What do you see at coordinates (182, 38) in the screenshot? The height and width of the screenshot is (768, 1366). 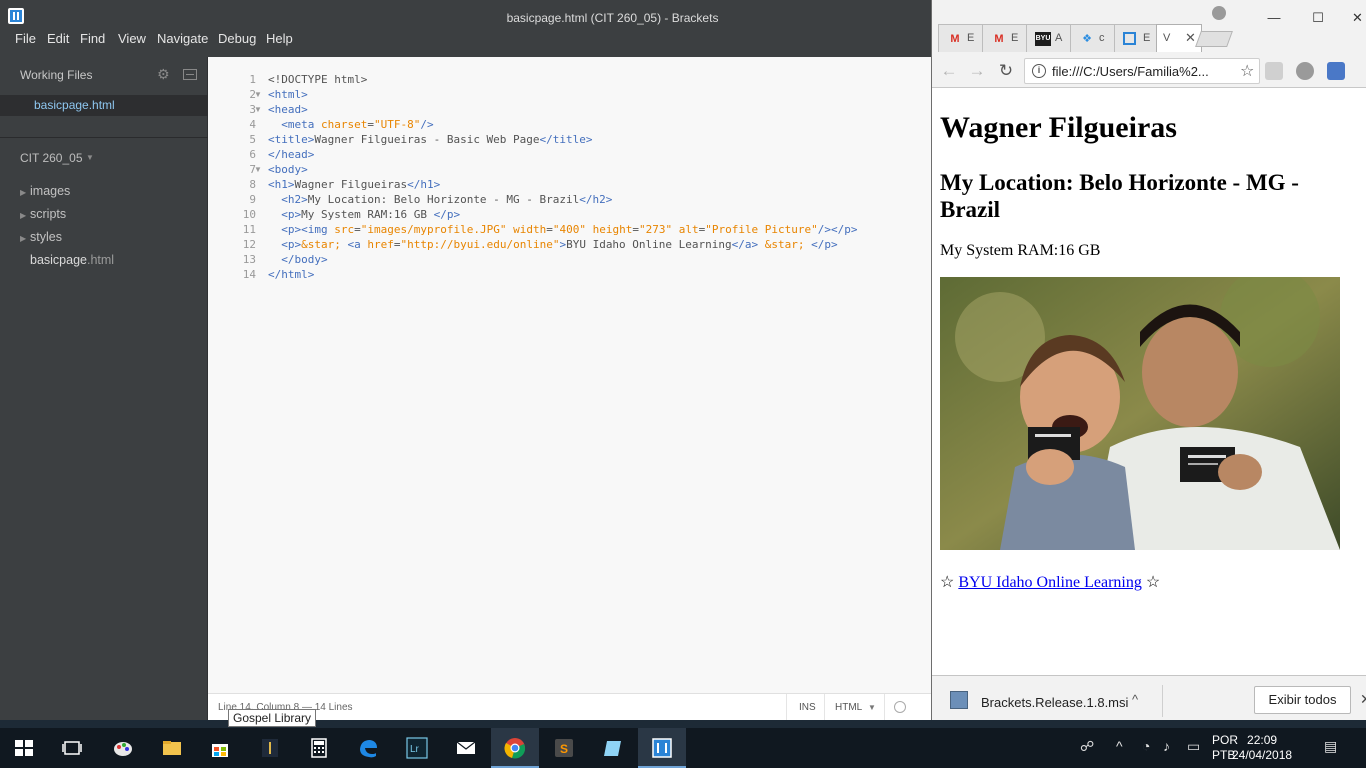 I see `menu-navigate: Navigate` at bounding box center [182, 38].